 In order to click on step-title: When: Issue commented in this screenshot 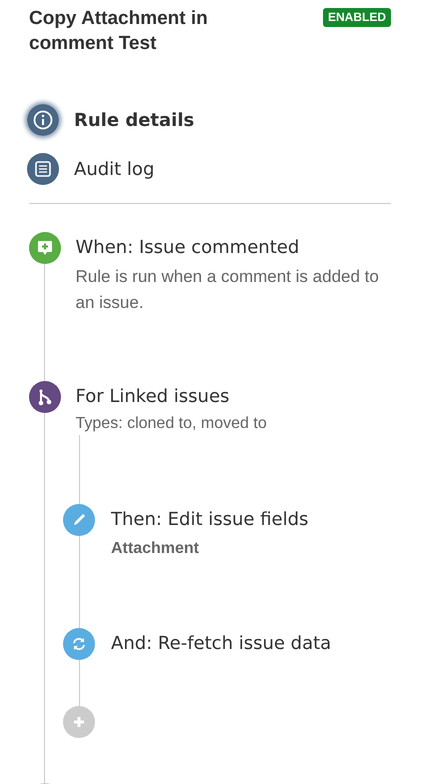, I will do `click(188, 248)`.